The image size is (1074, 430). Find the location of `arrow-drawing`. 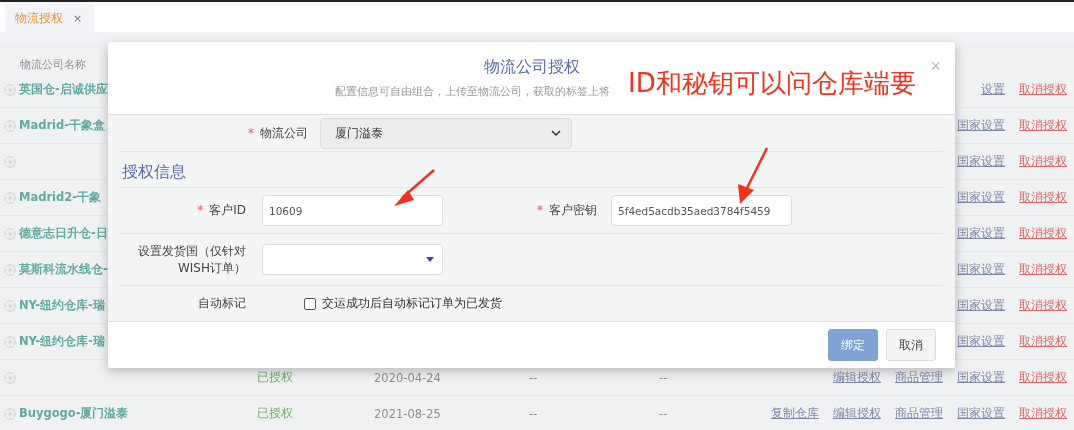

arrow-drawing is located at coordinates (414, 188).